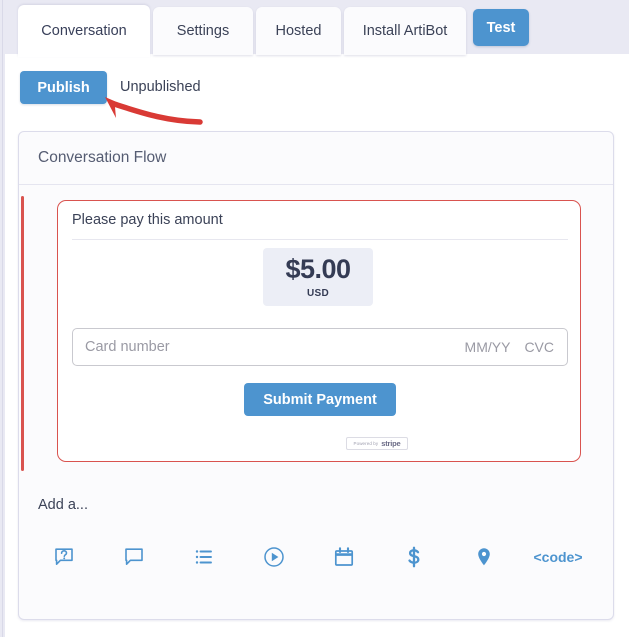  Describe the element at coordinates (134, 557) in the screenshot. I see `chat-bubble-icon` at that location.